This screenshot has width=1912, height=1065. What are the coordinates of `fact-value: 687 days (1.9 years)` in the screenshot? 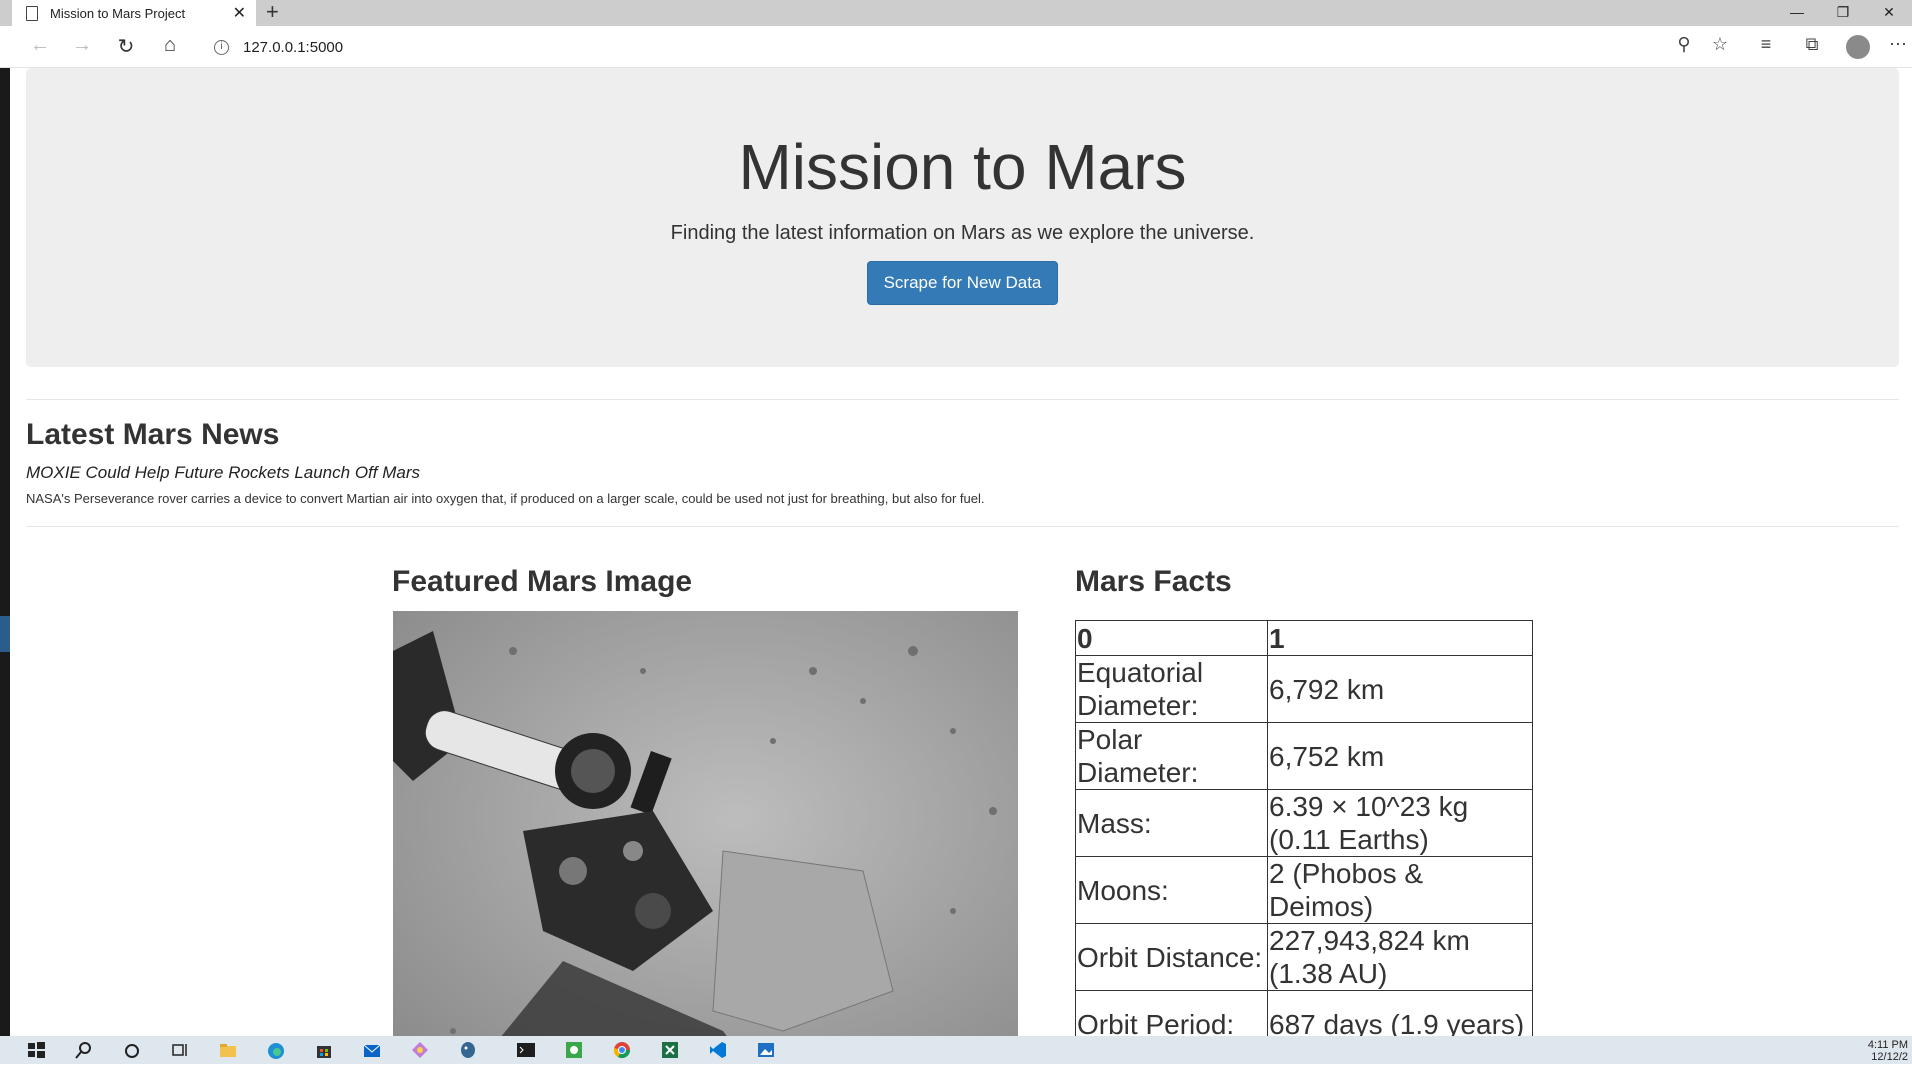 It's located at (1400, 1013).